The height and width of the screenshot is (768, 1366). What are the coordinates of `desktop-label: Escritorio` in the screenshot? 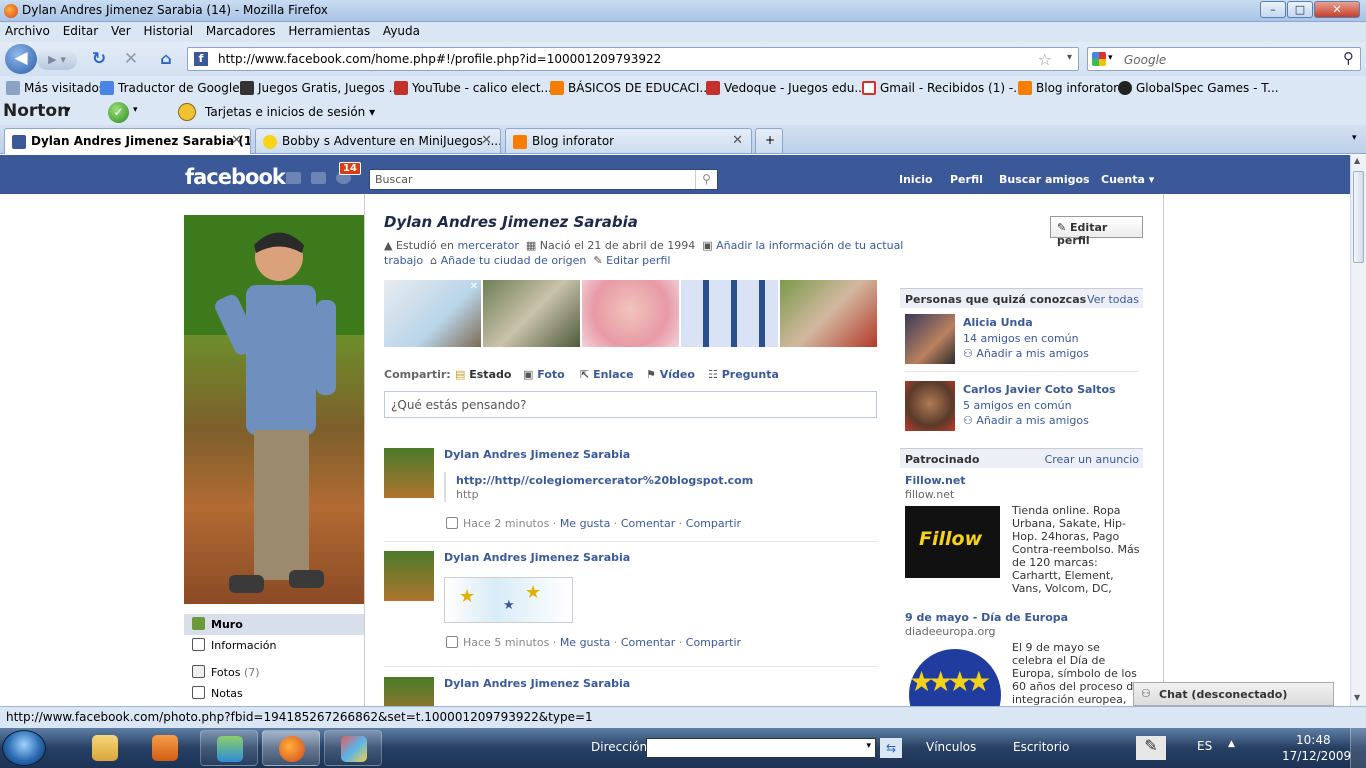 It's located at (1041, 747).